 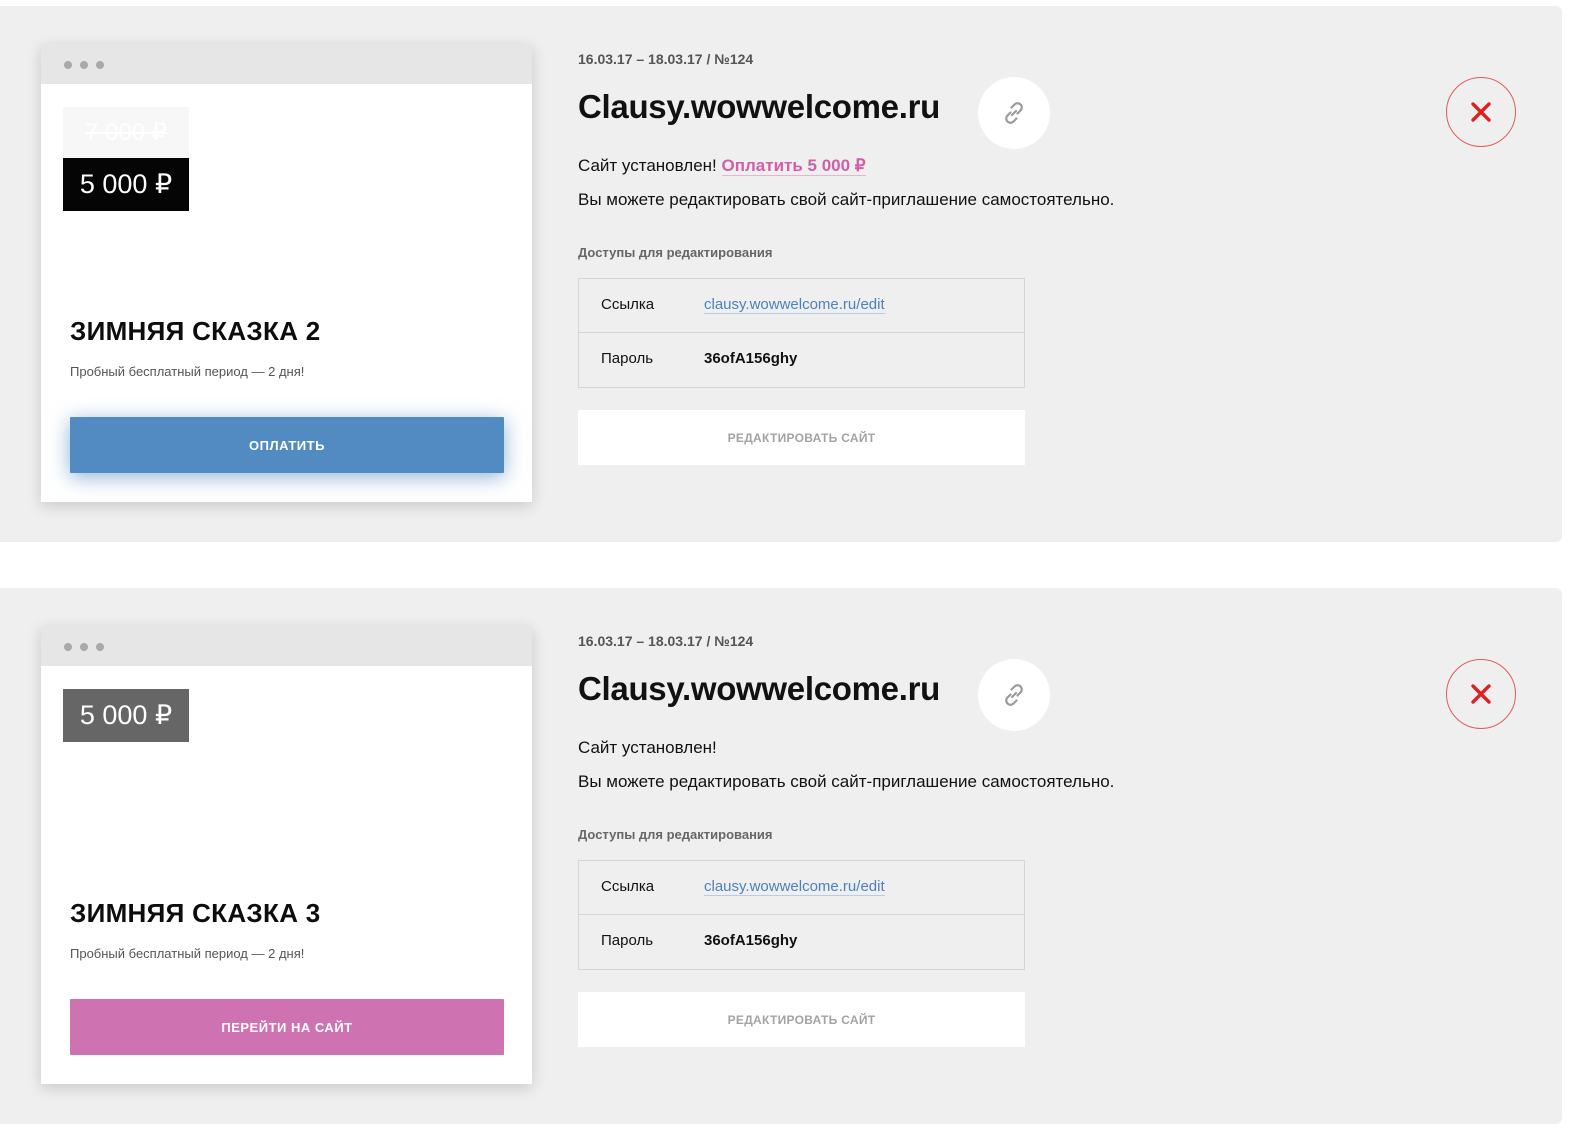 What do you see at coordinates (126, 133) in the screenshot?
I see `old-price: 7 000 ₽` at bounding box center [126, 133].